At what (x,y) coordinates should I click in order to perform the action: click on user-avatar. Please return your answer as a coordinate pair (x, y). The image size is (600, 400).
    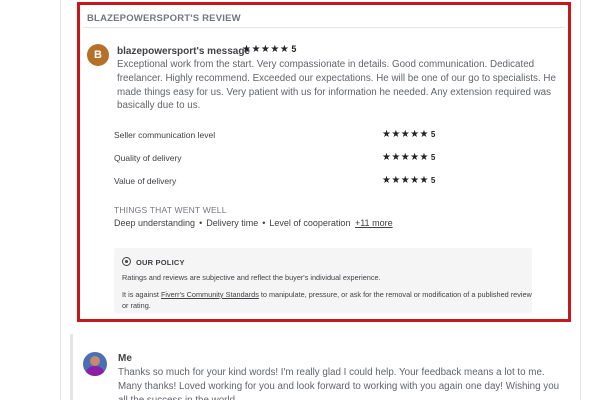
    Looking at the image, I should click on (95, 364).